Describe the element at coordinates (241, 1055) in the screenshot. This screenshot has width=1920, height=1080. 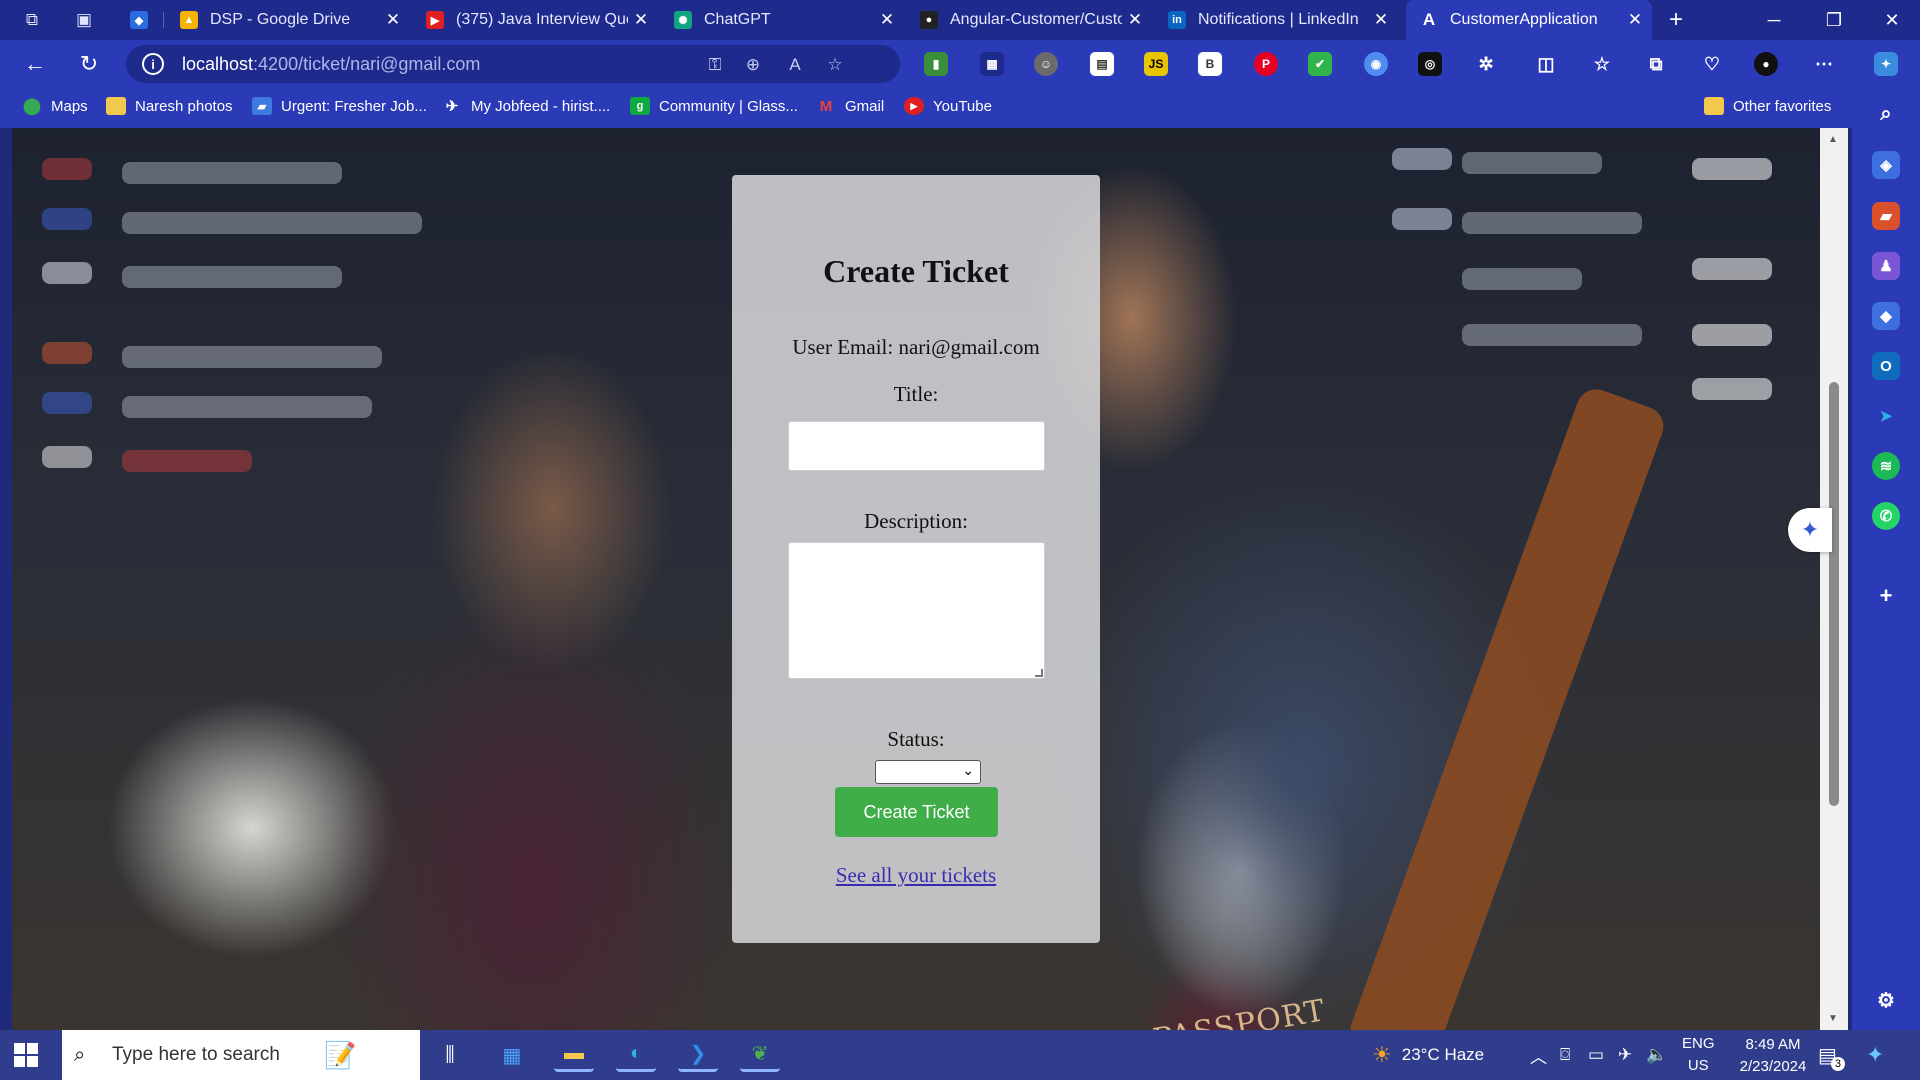
I see `taskbar-search: ⌕ Type here to search 📝` at that location.